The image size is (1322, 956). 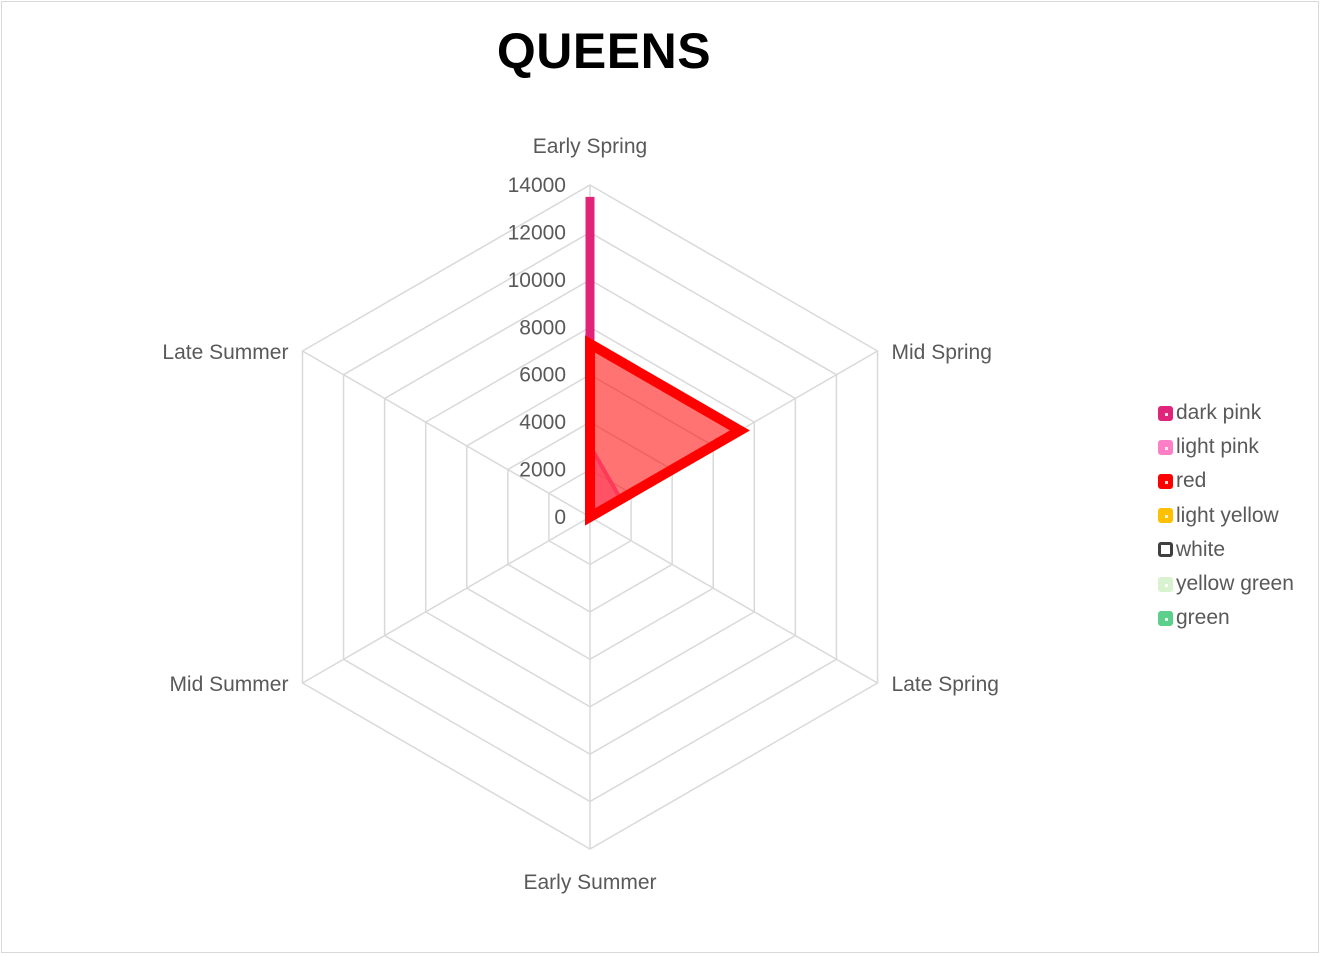 What do you see at coordinates (537, 185) in the screenshot?
I see `tick-label: 14000` at bounding box center [537, 185].